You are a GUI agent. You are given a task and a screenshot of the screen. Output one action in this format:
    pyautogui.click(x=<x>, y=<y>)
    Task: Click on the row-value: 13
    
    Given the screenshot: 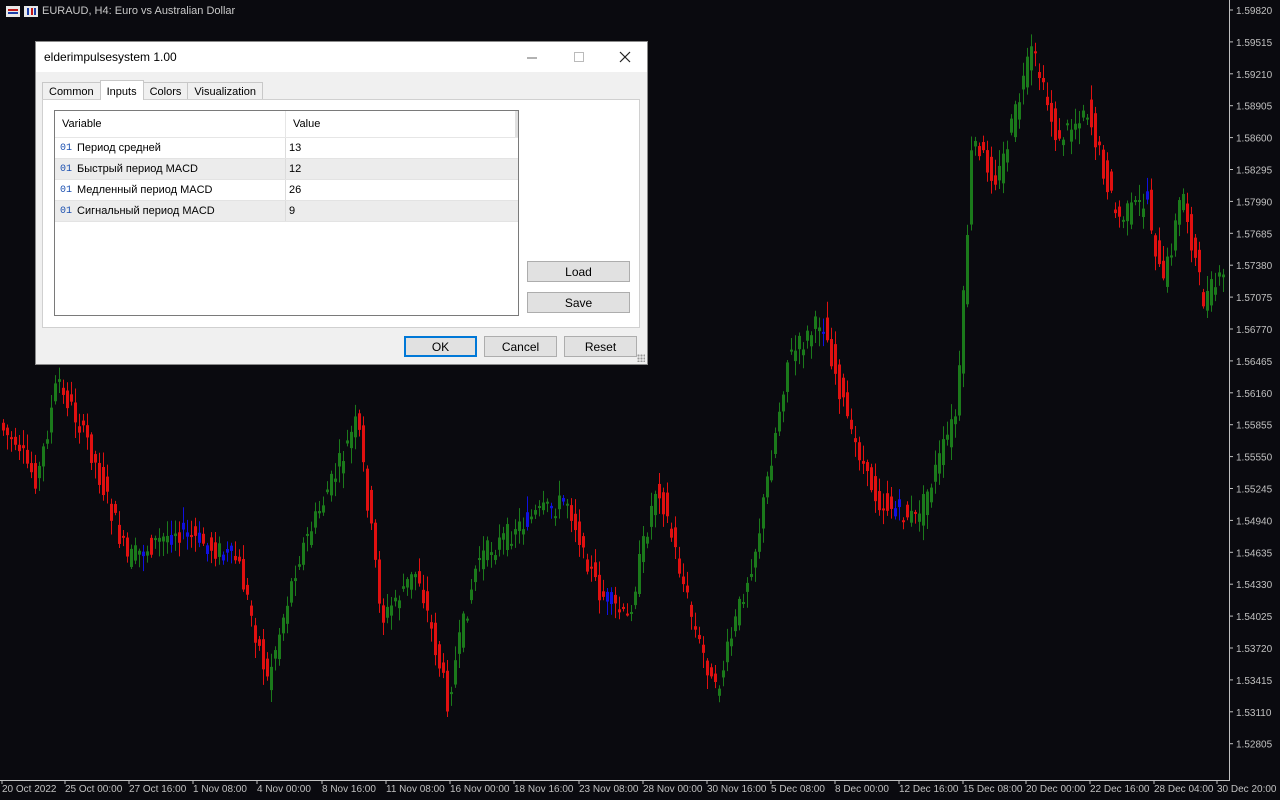 What is the action you would take?
    pyautogui.click(x=293, y=148)
    